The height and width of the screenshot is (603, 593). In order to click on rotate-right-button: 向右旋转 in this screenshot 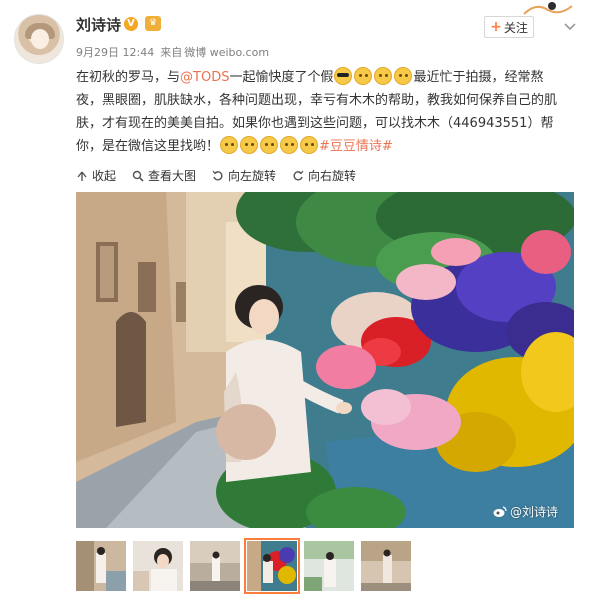, I will do `click(324, 175)`.